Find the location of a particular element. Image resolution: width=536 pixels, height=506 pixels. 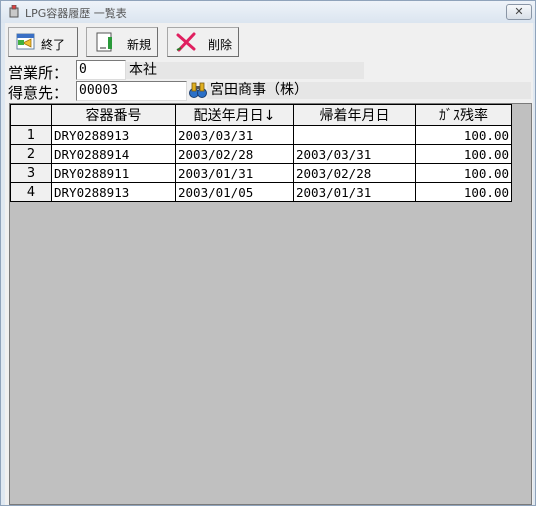

column-header-delivery-date: 配送年月日↓ is located at coordinates (234, 115).